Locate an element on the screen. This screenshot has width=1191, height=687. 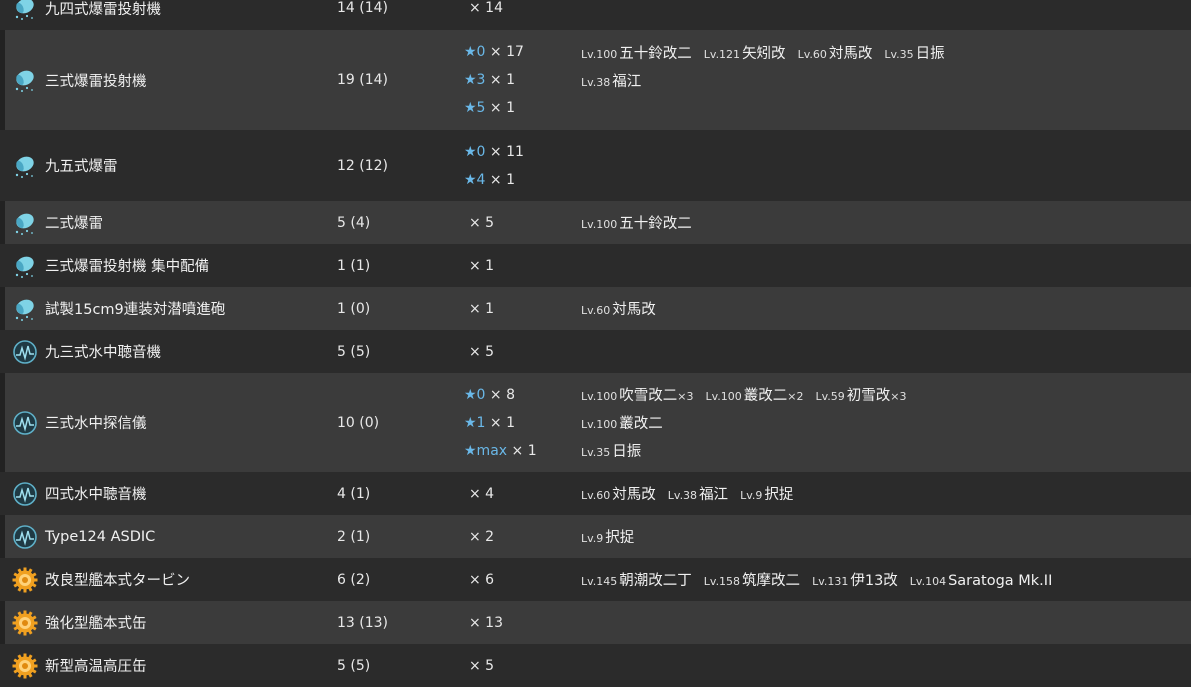
ship-list: Lv.9 択捉 is located at coordinates (607, 536).